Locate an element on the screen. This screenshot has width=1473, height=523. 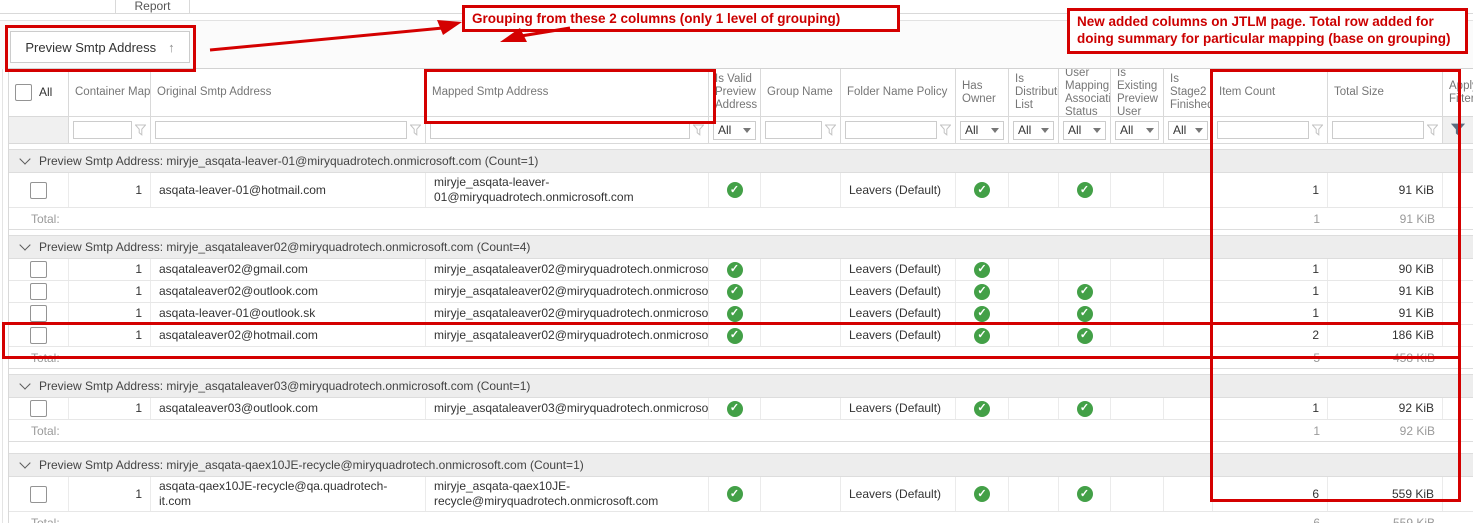
cell-items: 1 is located at coordinates (1270, 190).